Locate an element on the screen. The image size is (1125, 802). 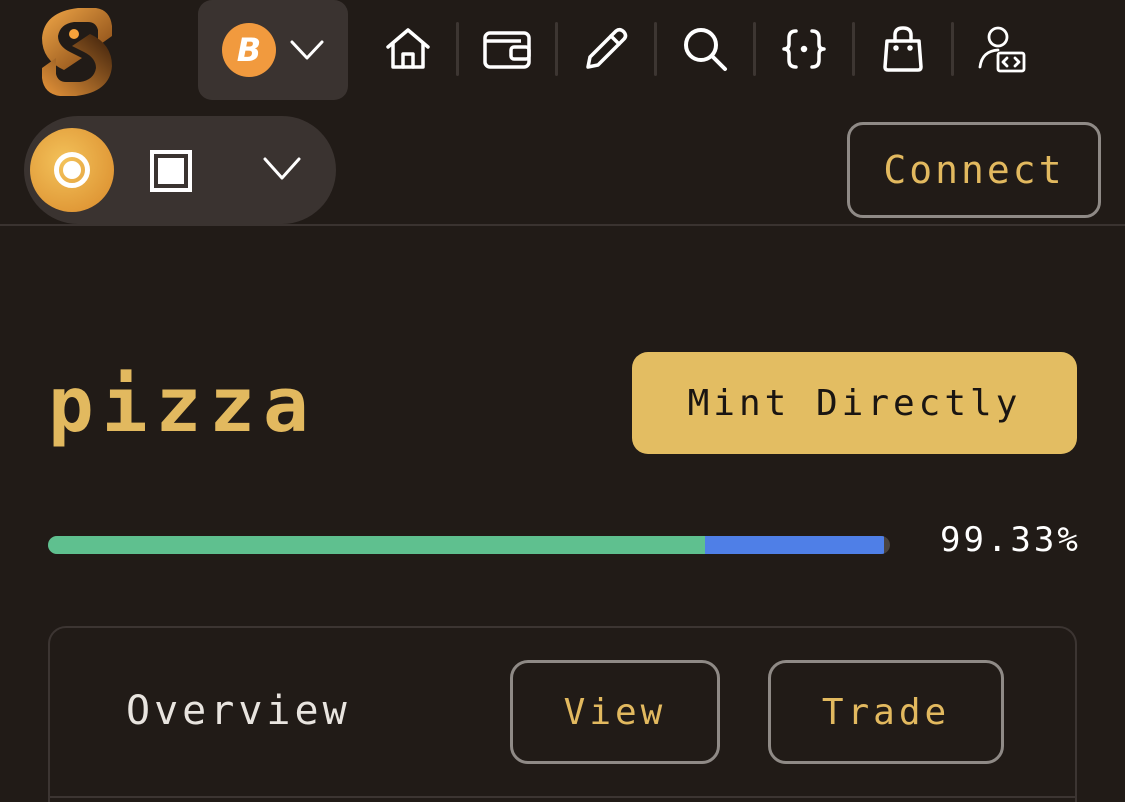
pencil-icon is located at coordinates (606, 49).